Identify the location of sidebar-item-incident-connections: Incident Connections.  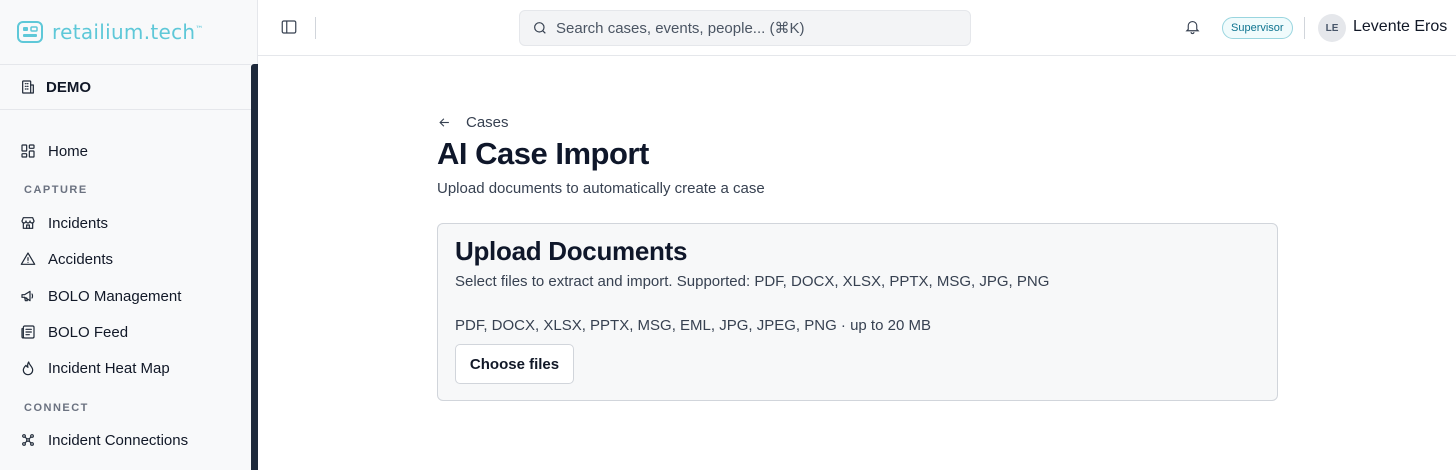
(104, 440).